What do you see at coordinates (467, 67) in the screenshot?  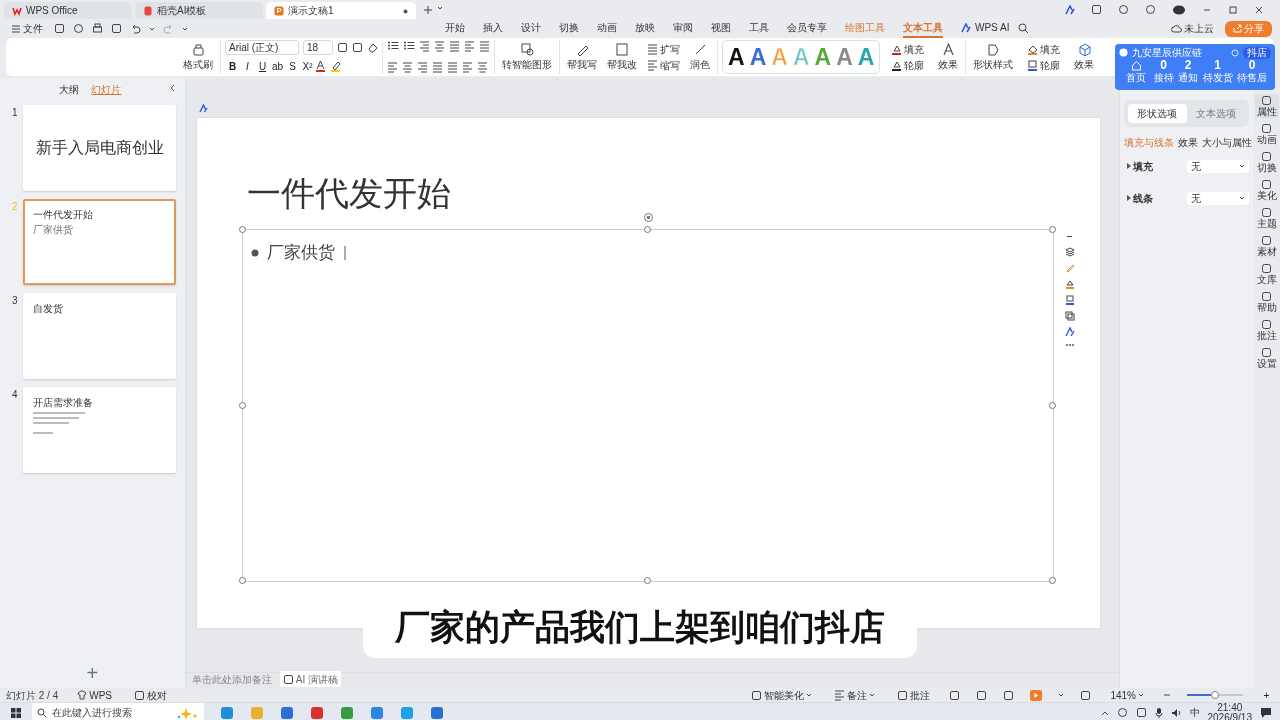 I see `paragraph-icon` at bounding box center [467, 67].